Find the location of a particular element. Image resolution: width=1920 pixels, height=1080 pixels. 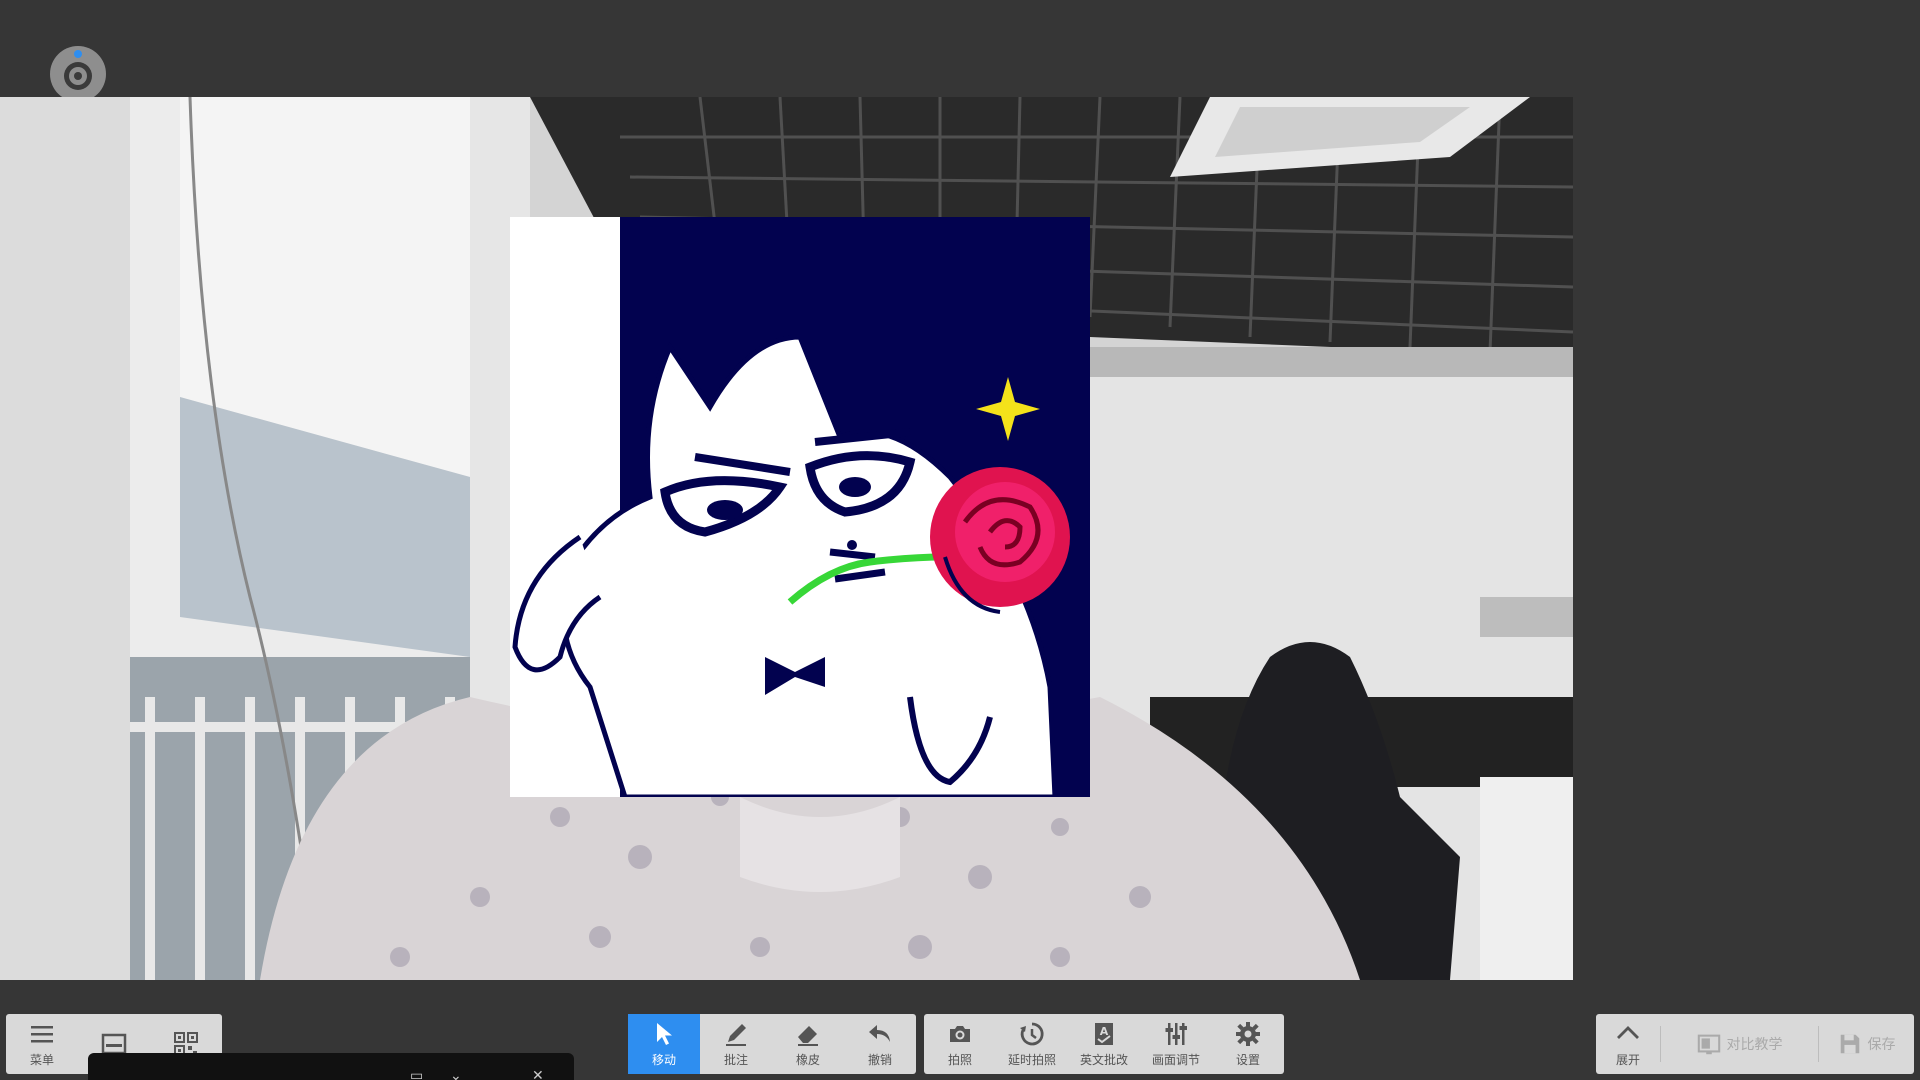

hamburger-icon is located at coordinates (42, 1034).